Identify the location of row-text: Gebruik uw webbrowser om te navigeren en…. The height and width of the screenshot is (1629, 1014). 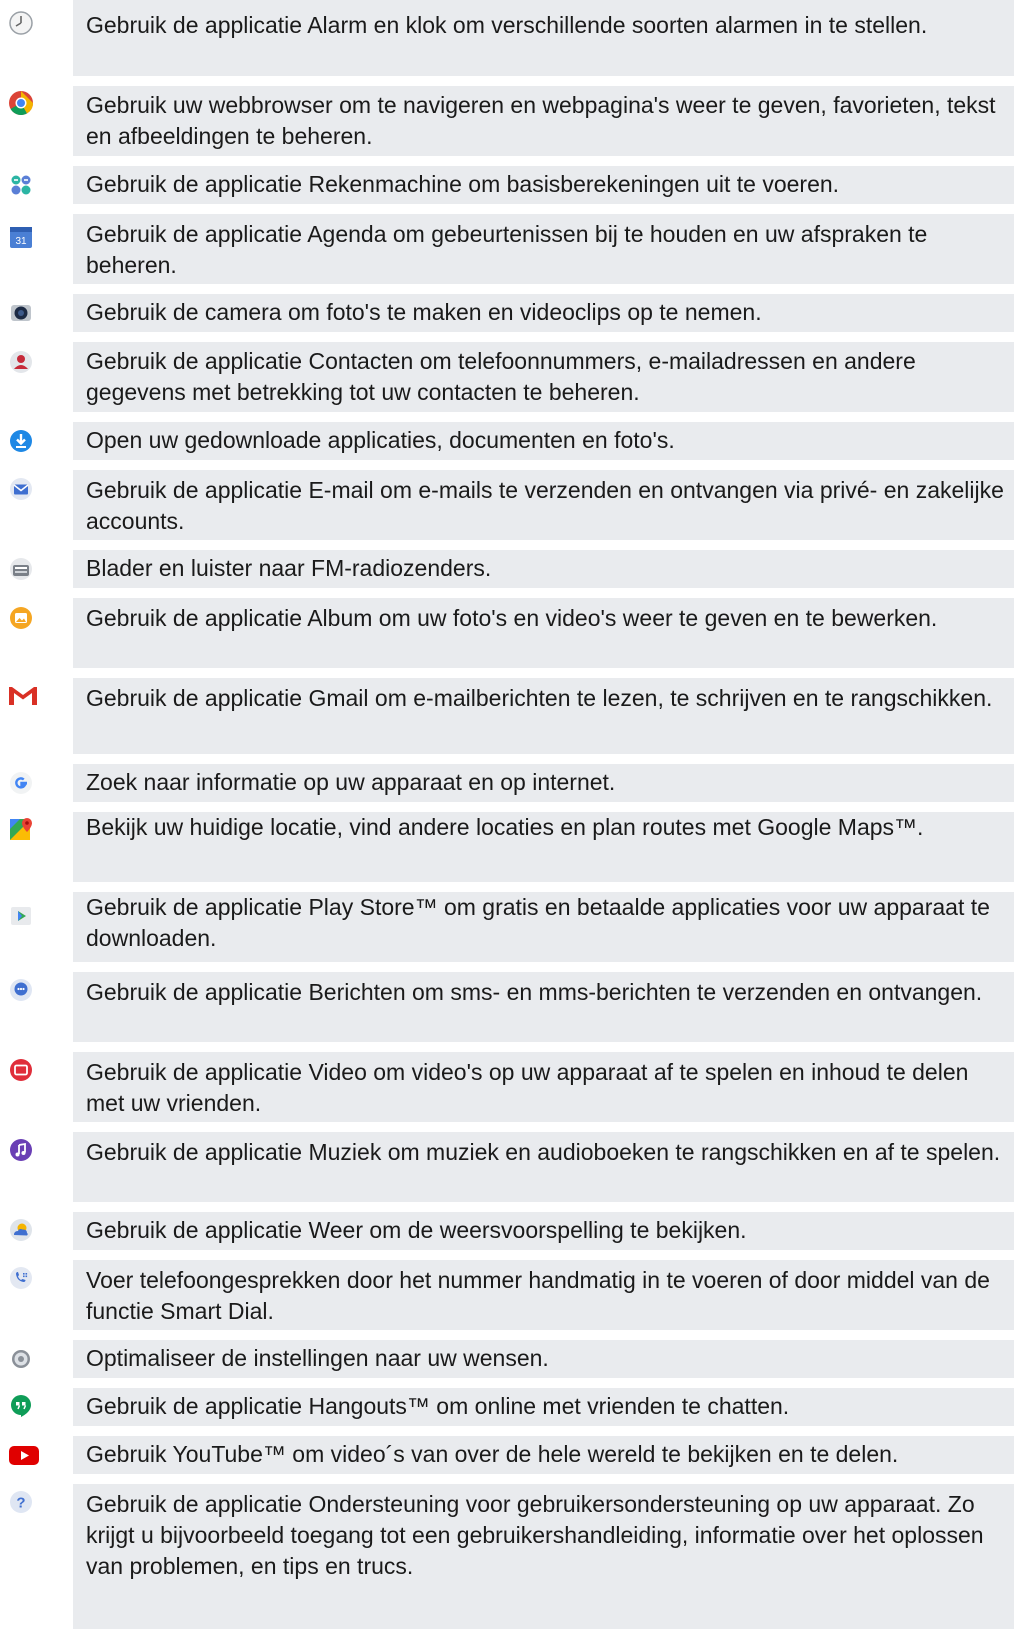
(541, 120).